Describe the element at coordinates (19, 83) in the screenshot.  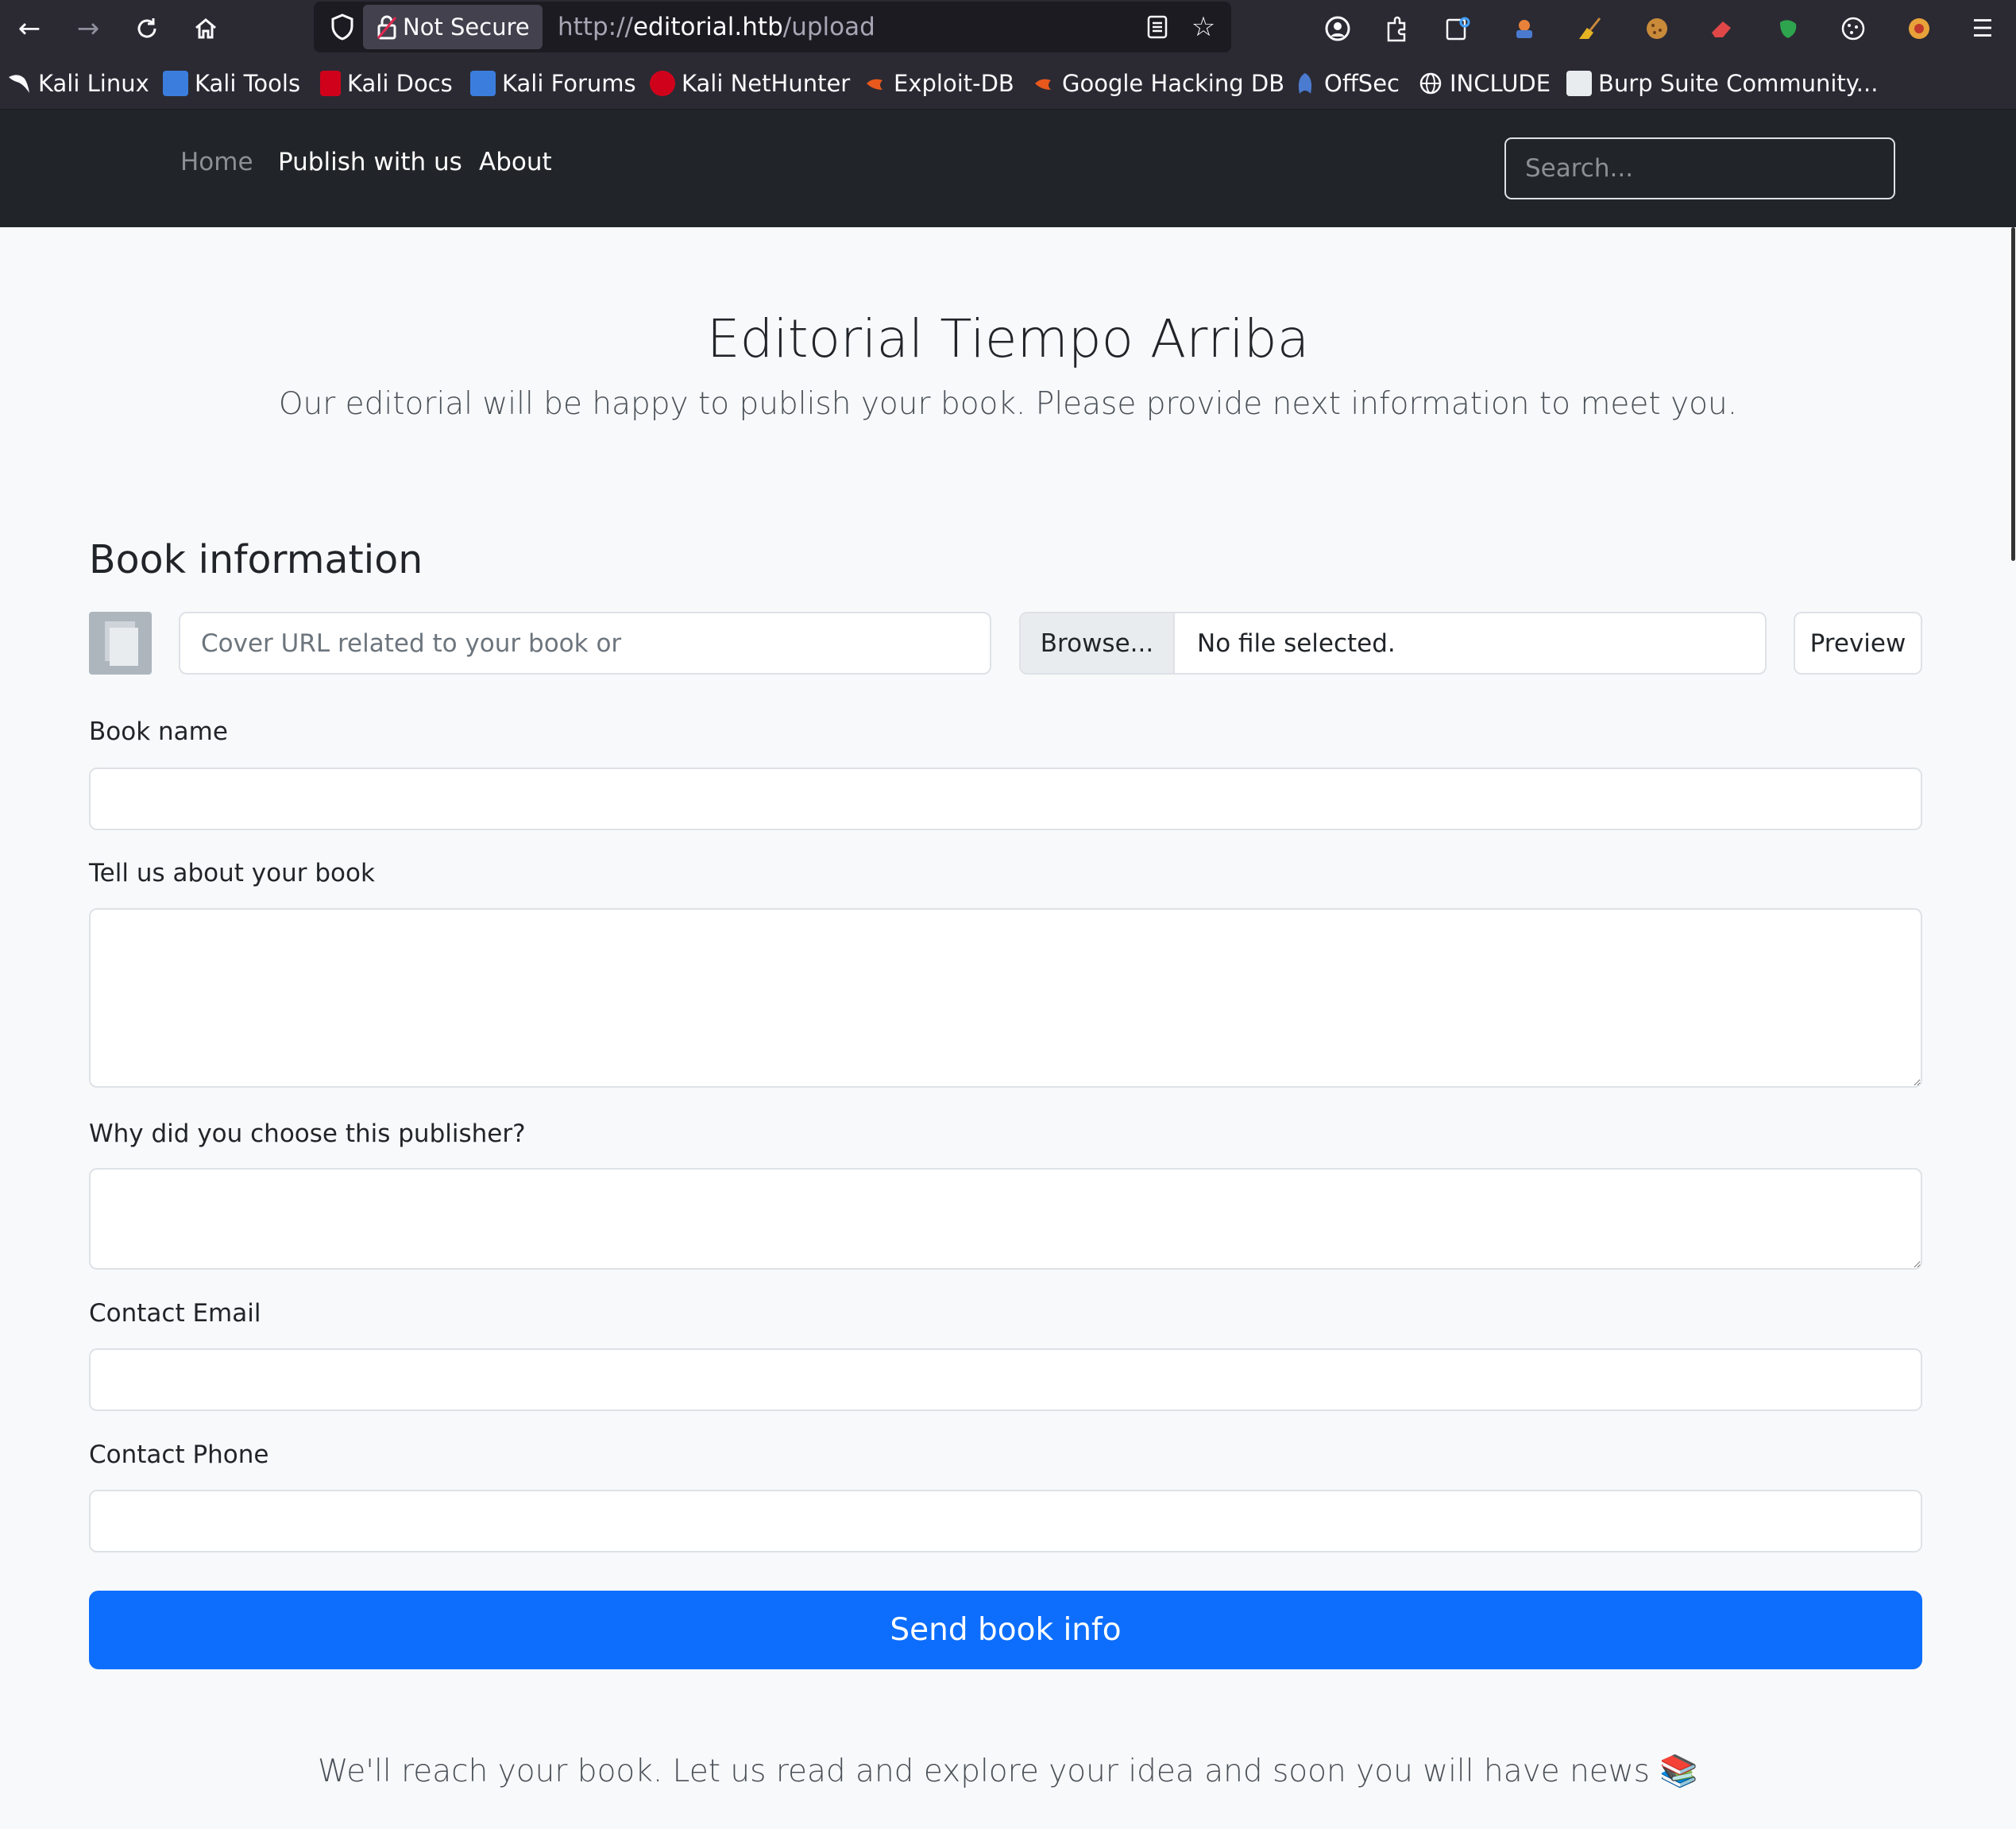
I see `kali-dragon-icon` at that location.